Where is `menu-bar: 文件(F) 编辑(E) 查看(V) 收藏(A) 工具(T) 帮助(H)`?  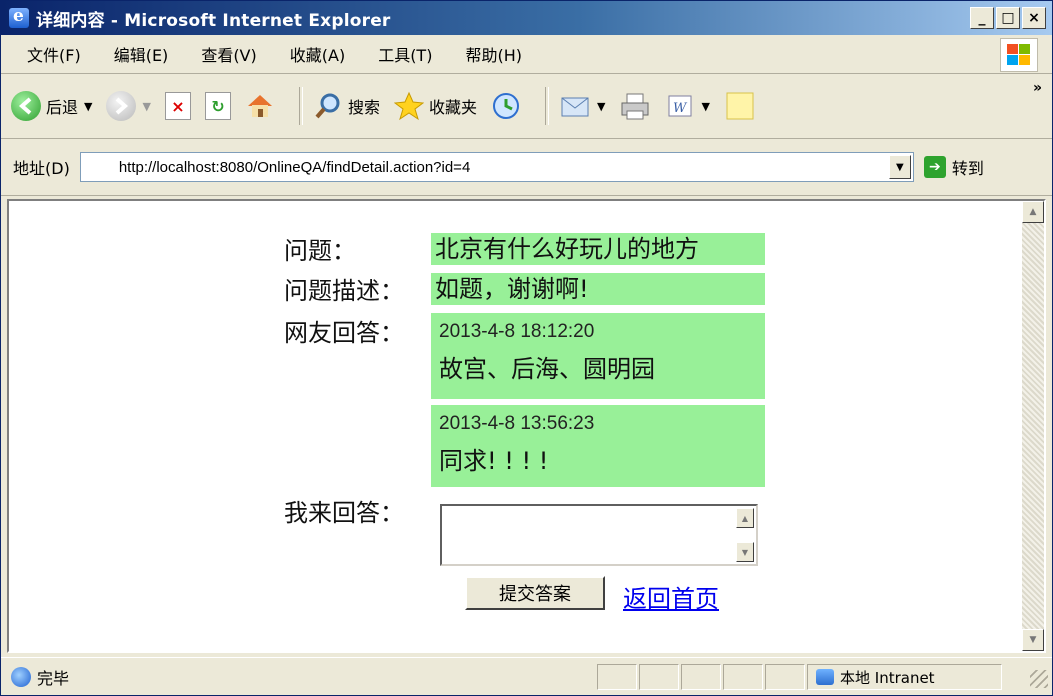
menu-bar: 文件(F) 编辑(E) 查看(V) 收藏(A) 工具(T) 帮助(H) is located at coordinates (526, 54).